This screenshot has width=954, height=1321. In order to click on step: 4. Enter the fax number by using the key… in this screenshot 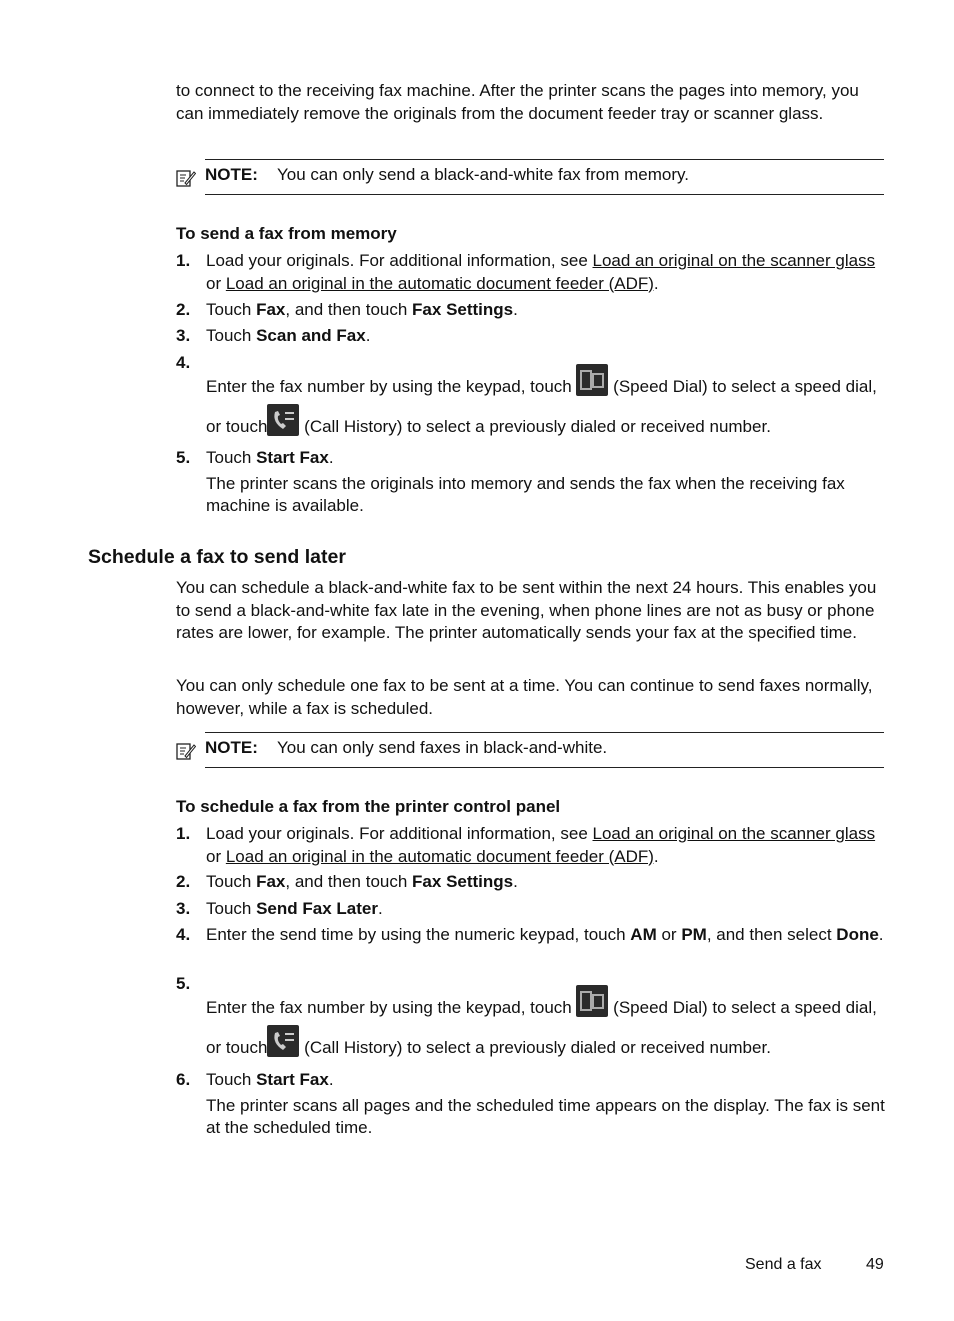, I will do `click(526, 394)`.